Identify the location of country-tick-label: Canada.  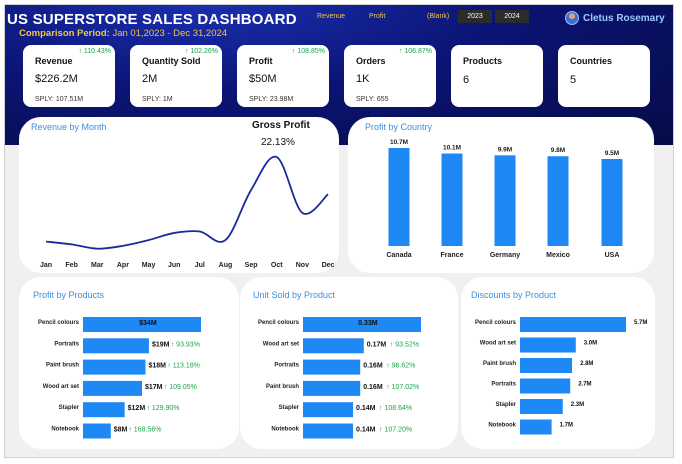
(398, 255).